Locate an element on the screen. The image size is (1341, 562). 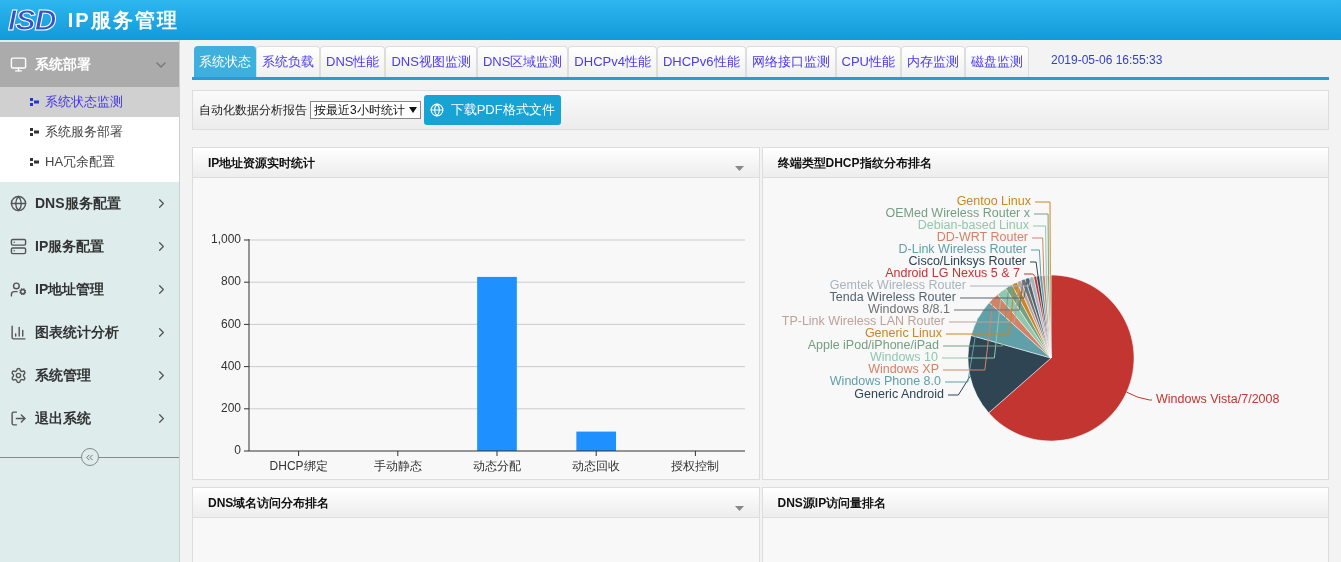
tab: DNS视图监测 is located at coordinates (431, 61).